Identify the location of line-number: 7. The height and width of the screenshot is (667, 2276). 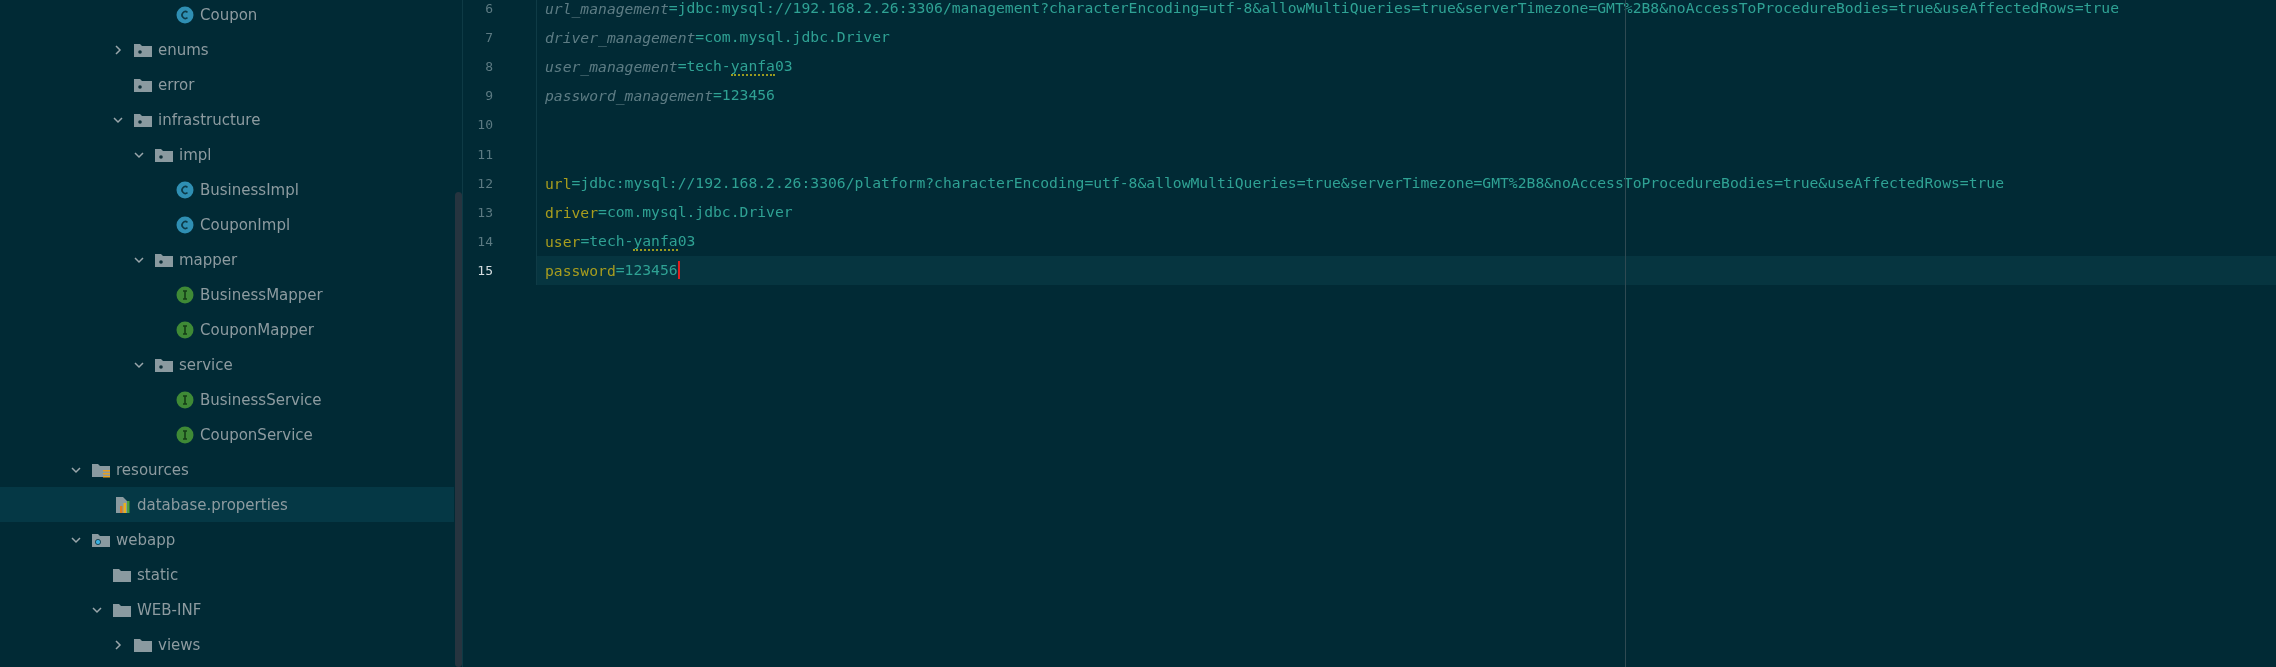
(488, 38).